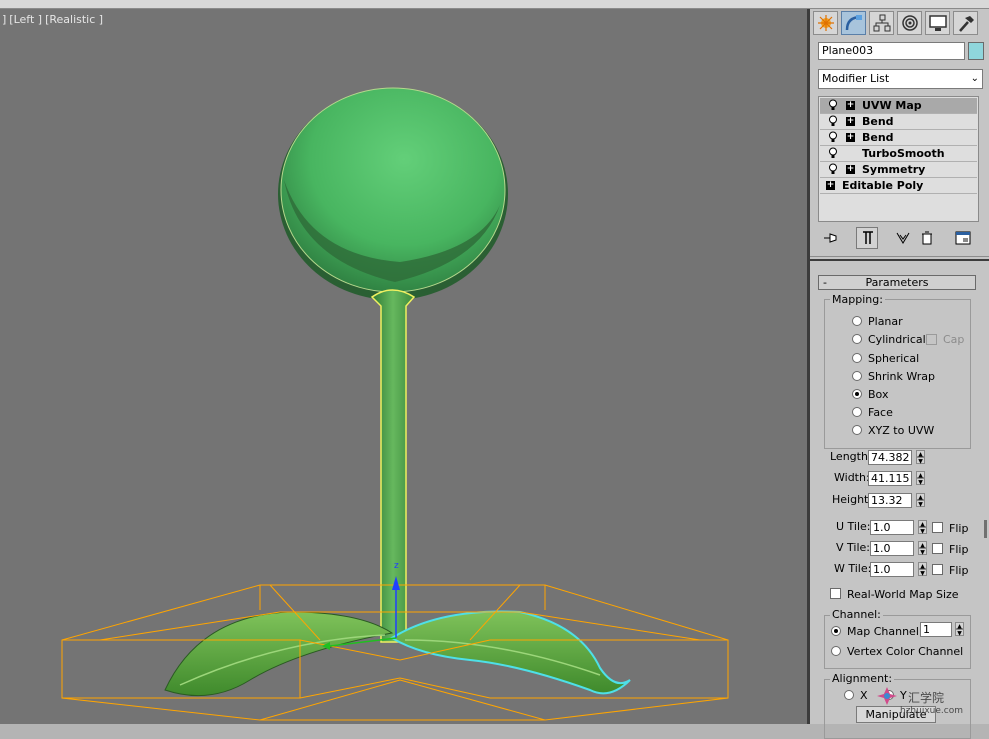 The width and height of the screenshot is (989, 739). Describe the element at coordinates (903, 594) in the screenshot. I see `real-world-map-size-label: Real-World Map Size` at that location.